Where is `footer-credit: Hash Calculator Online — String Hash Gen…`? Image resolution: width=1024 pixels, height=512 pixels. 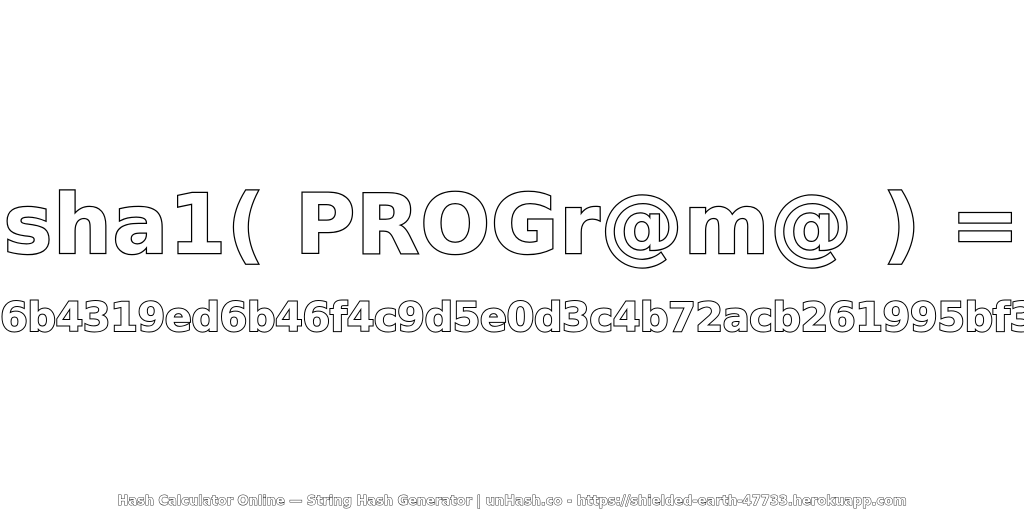 footer-credit: Hash Calculator Online — String Hash Gen… is located at coordinates (512, 502).